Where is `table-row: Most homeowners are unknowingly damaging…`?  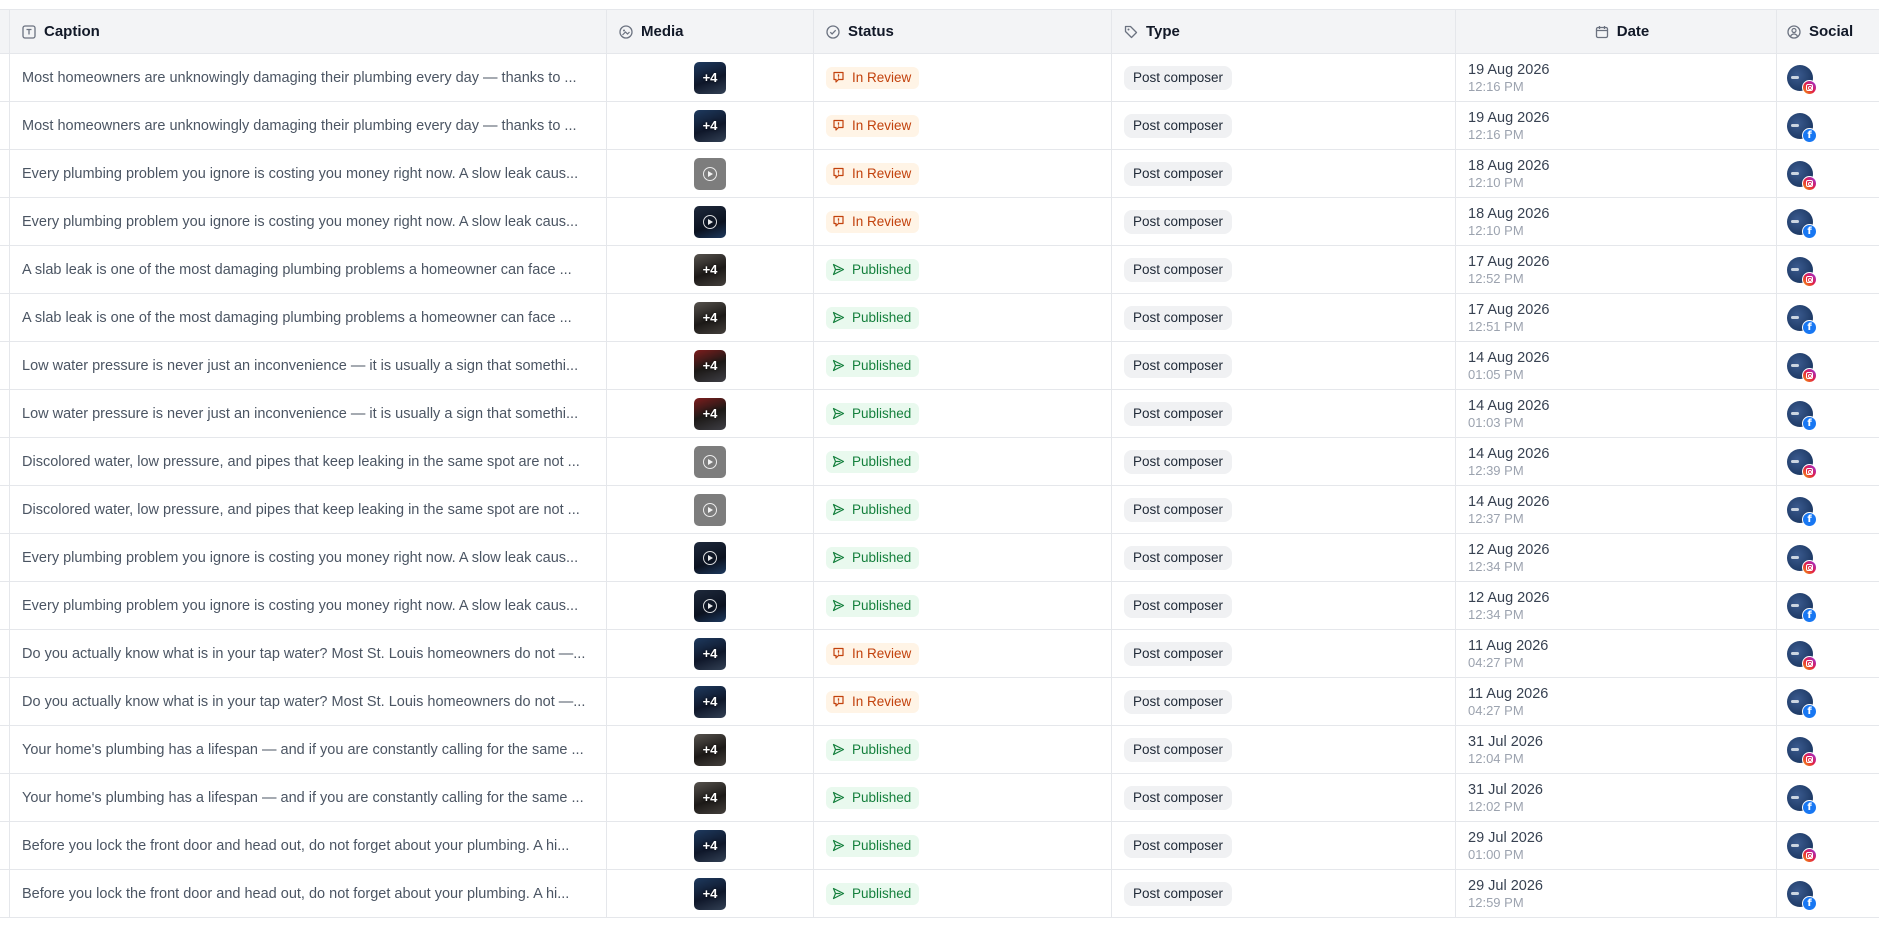
table-row: Most homeowners are unknowingly damaging… is located at coordinates (939, 78).